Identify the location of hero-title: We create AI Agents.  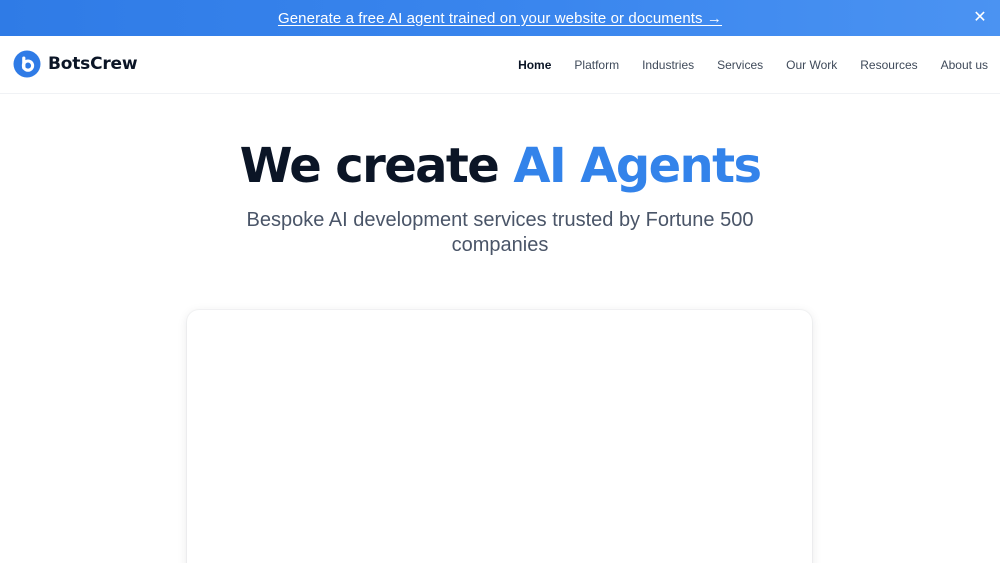
(500, 166).